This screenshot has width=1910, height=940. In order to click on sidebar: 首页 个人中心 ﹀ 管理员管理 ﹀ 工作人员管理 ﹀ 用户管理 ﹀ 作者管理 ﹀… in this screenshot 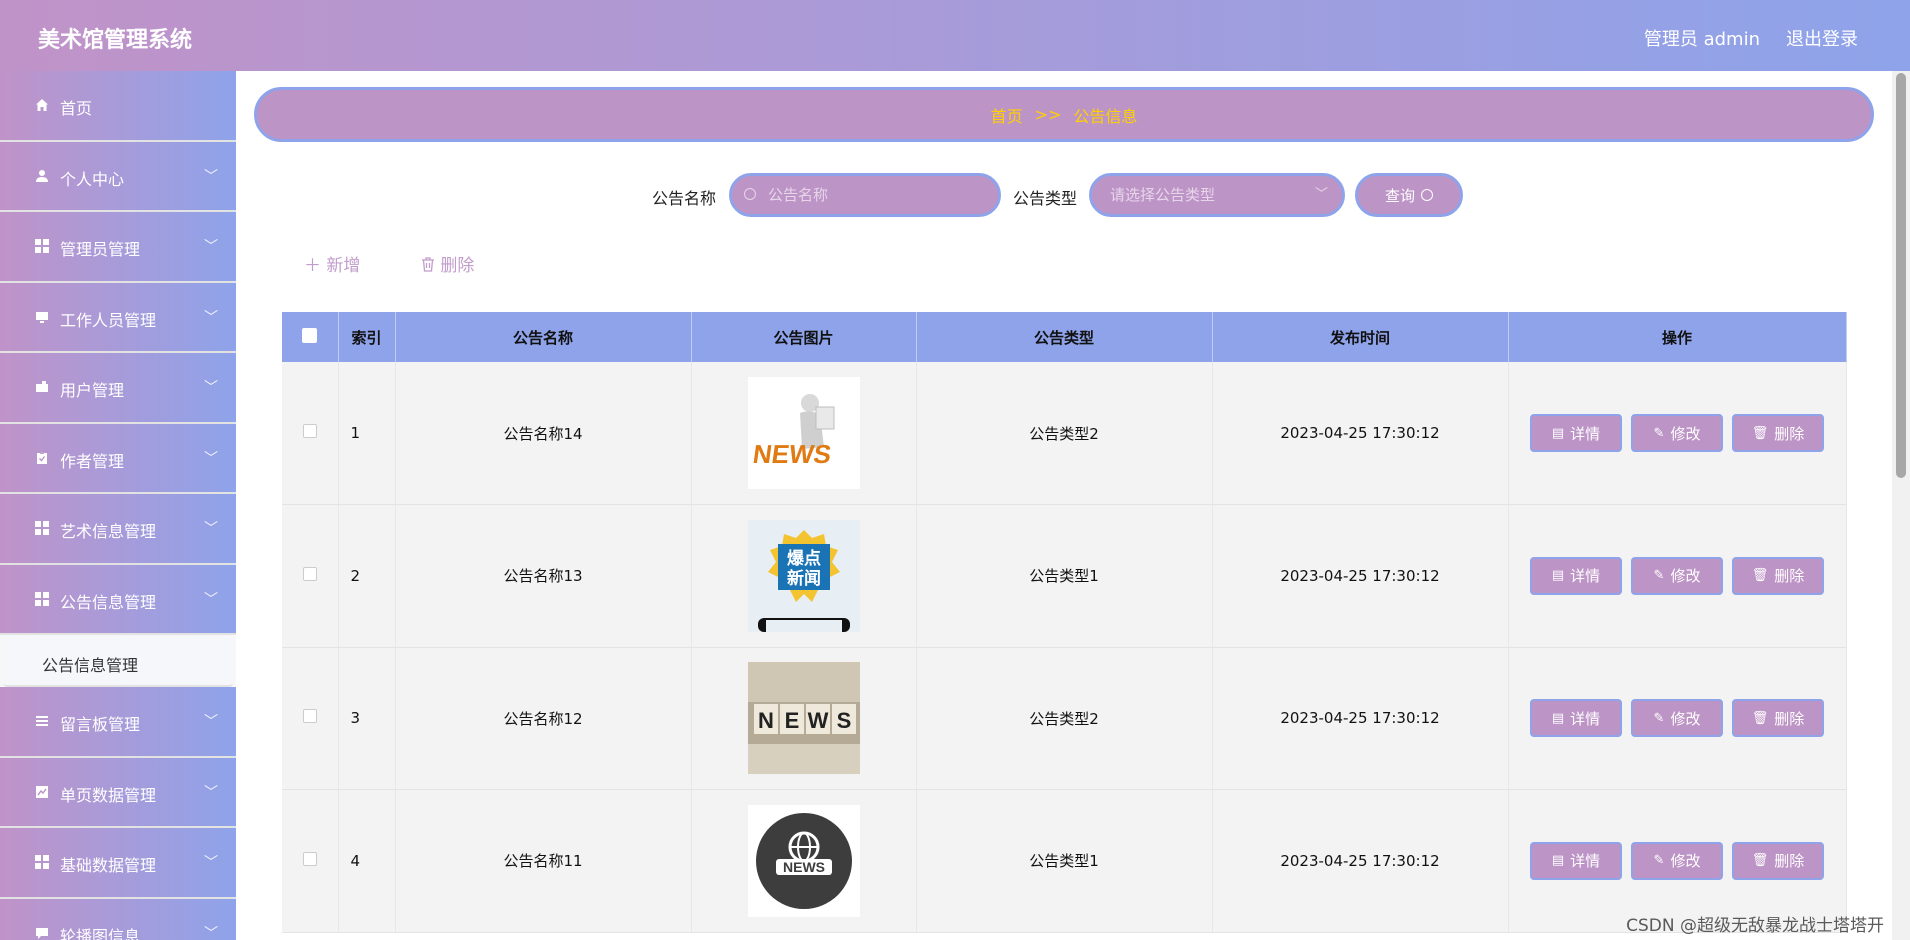, I will do `click(118, 505)`.